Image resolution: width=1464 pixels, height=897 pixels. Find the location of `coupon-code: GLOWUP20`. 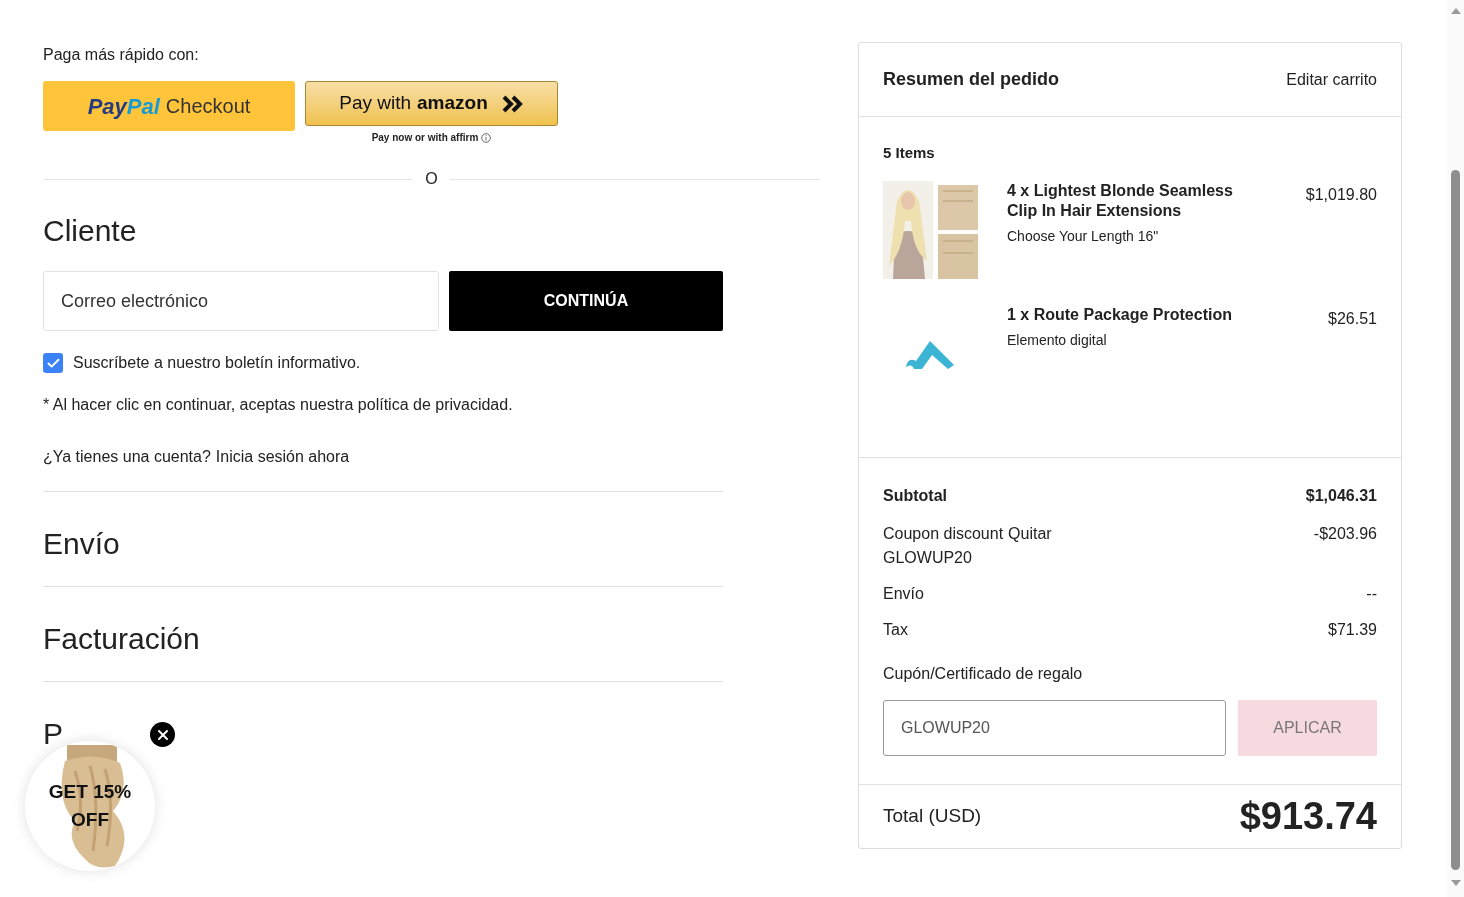

coupon-code: GLOWUP20 is located at coordinates (928, 557).